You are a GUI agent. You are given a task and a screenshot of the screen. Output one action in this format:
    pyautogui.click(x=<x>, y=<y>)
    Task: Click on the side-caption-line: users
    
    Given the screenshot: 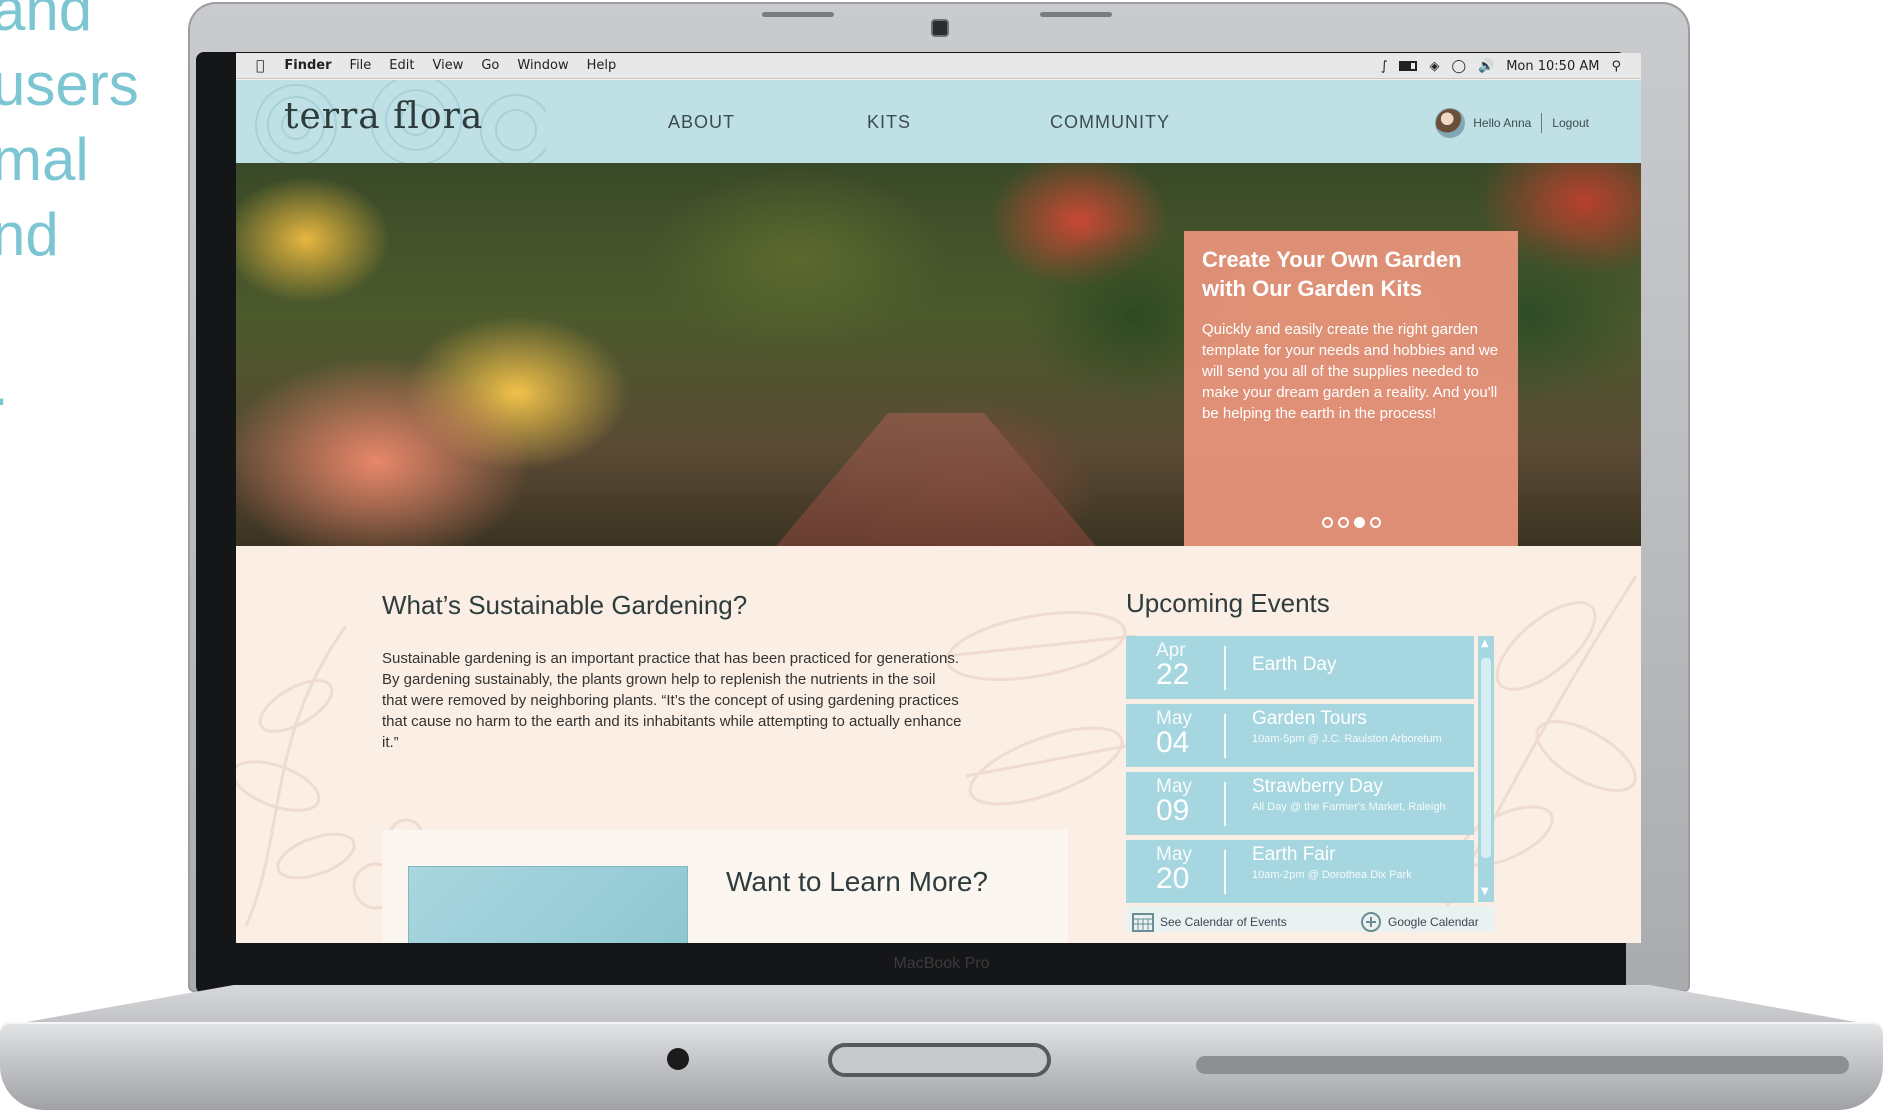 What is the action you would take?
    pyautogui.click(x=69, y=84)
    